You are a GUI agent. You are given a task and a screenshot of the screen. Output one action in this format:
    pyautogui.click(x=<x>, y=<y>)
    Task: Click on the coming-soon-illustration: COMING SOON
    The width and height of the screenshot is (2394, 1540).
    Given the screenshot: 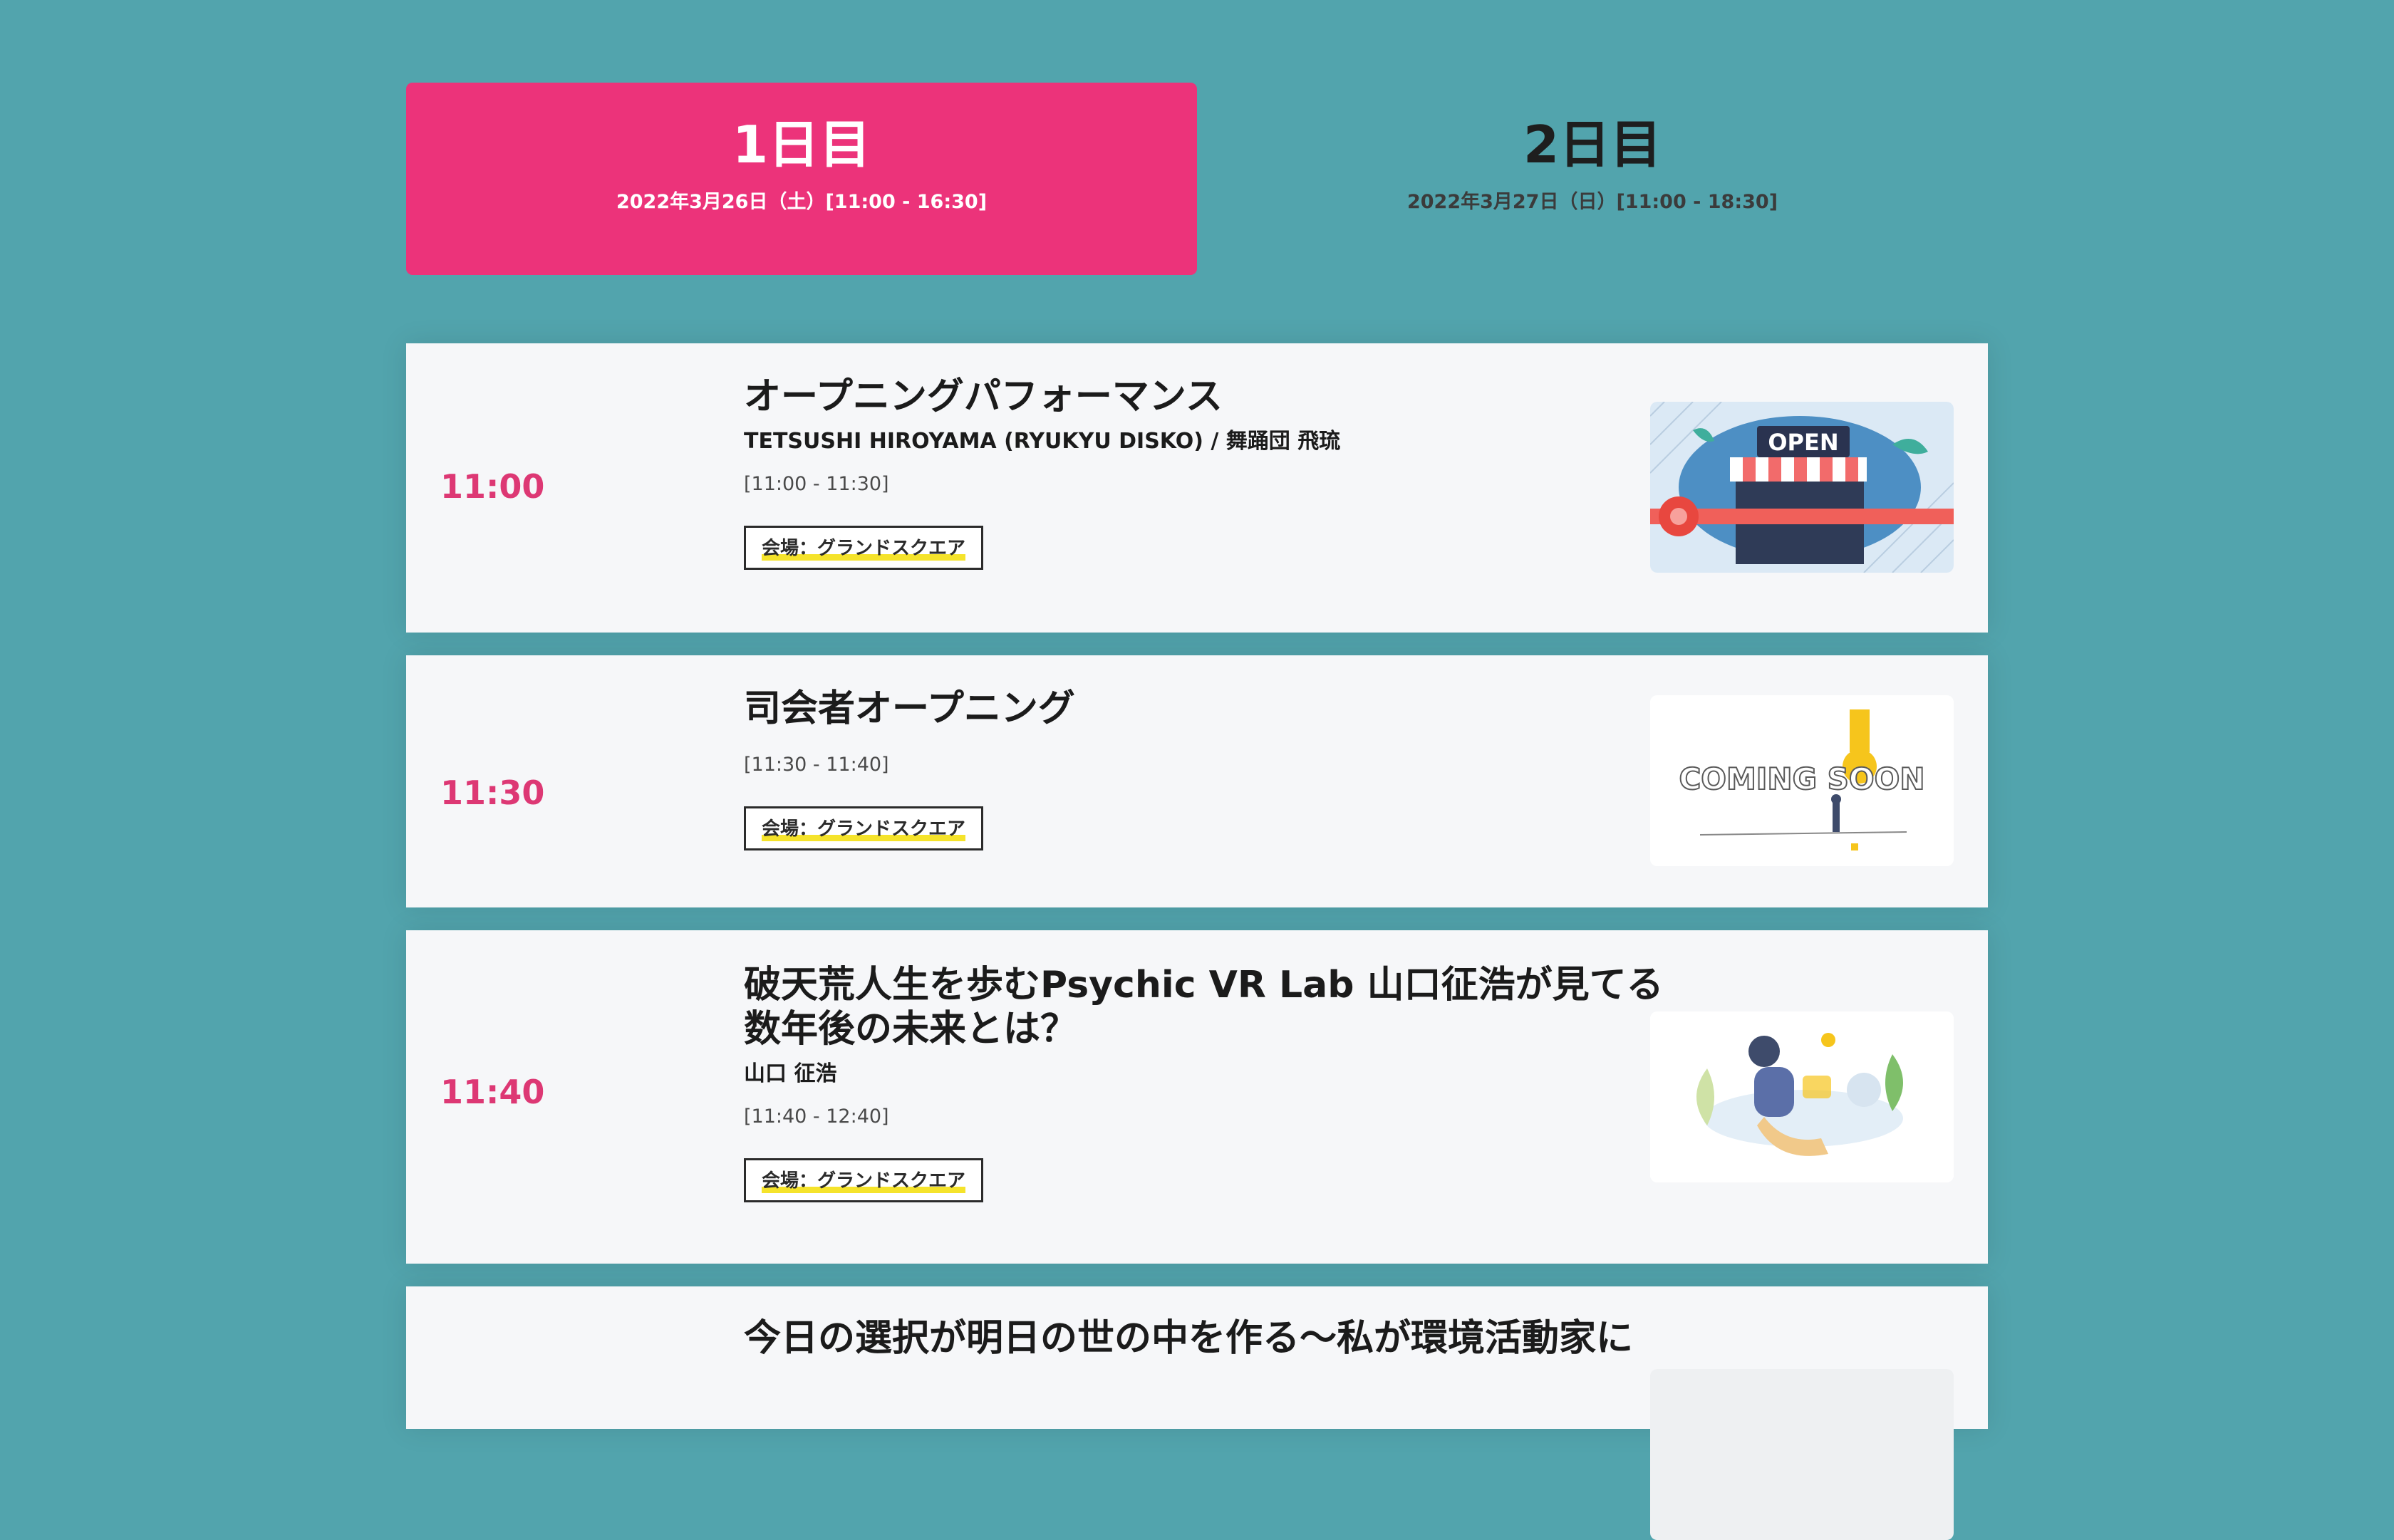 What is the action you would take?
    pyautogui.click(x=1802, y=780)
    